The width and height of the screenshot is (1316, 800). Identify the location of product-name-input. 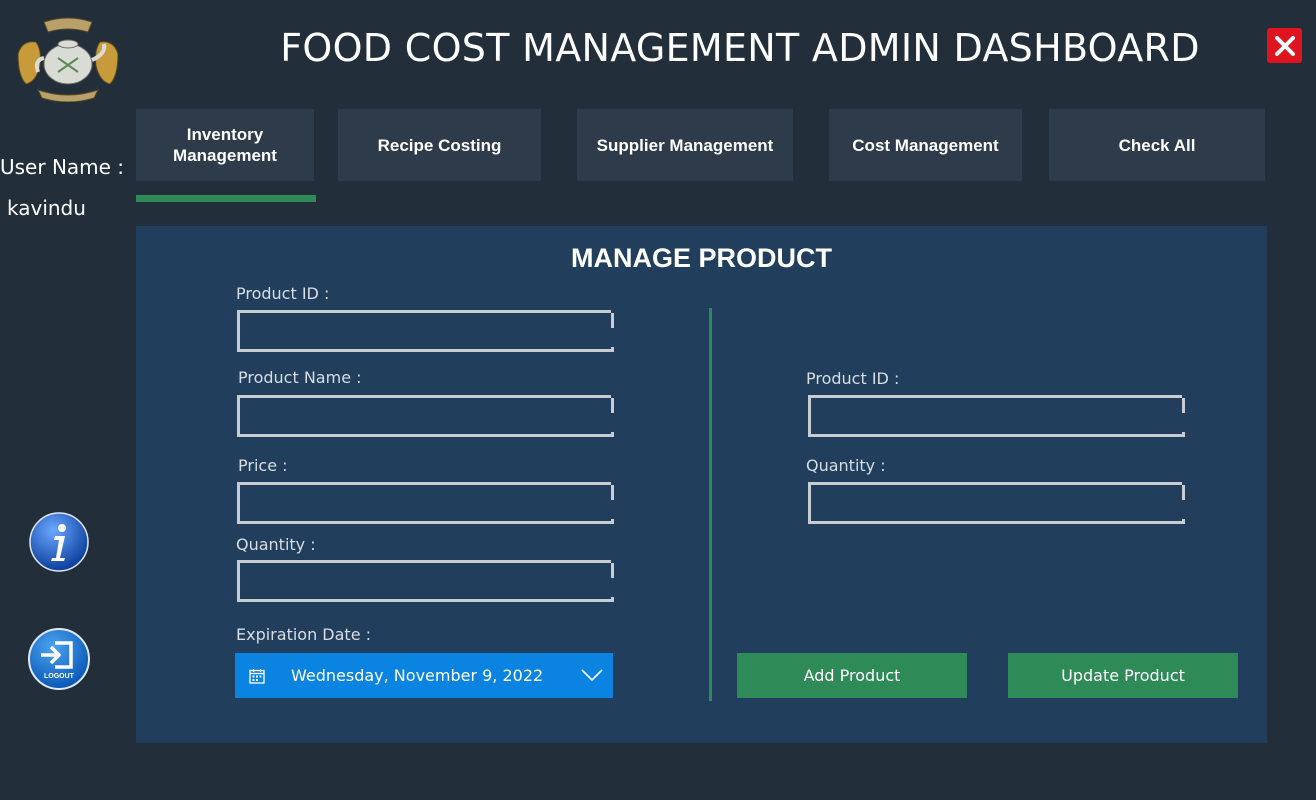
(425, 416).